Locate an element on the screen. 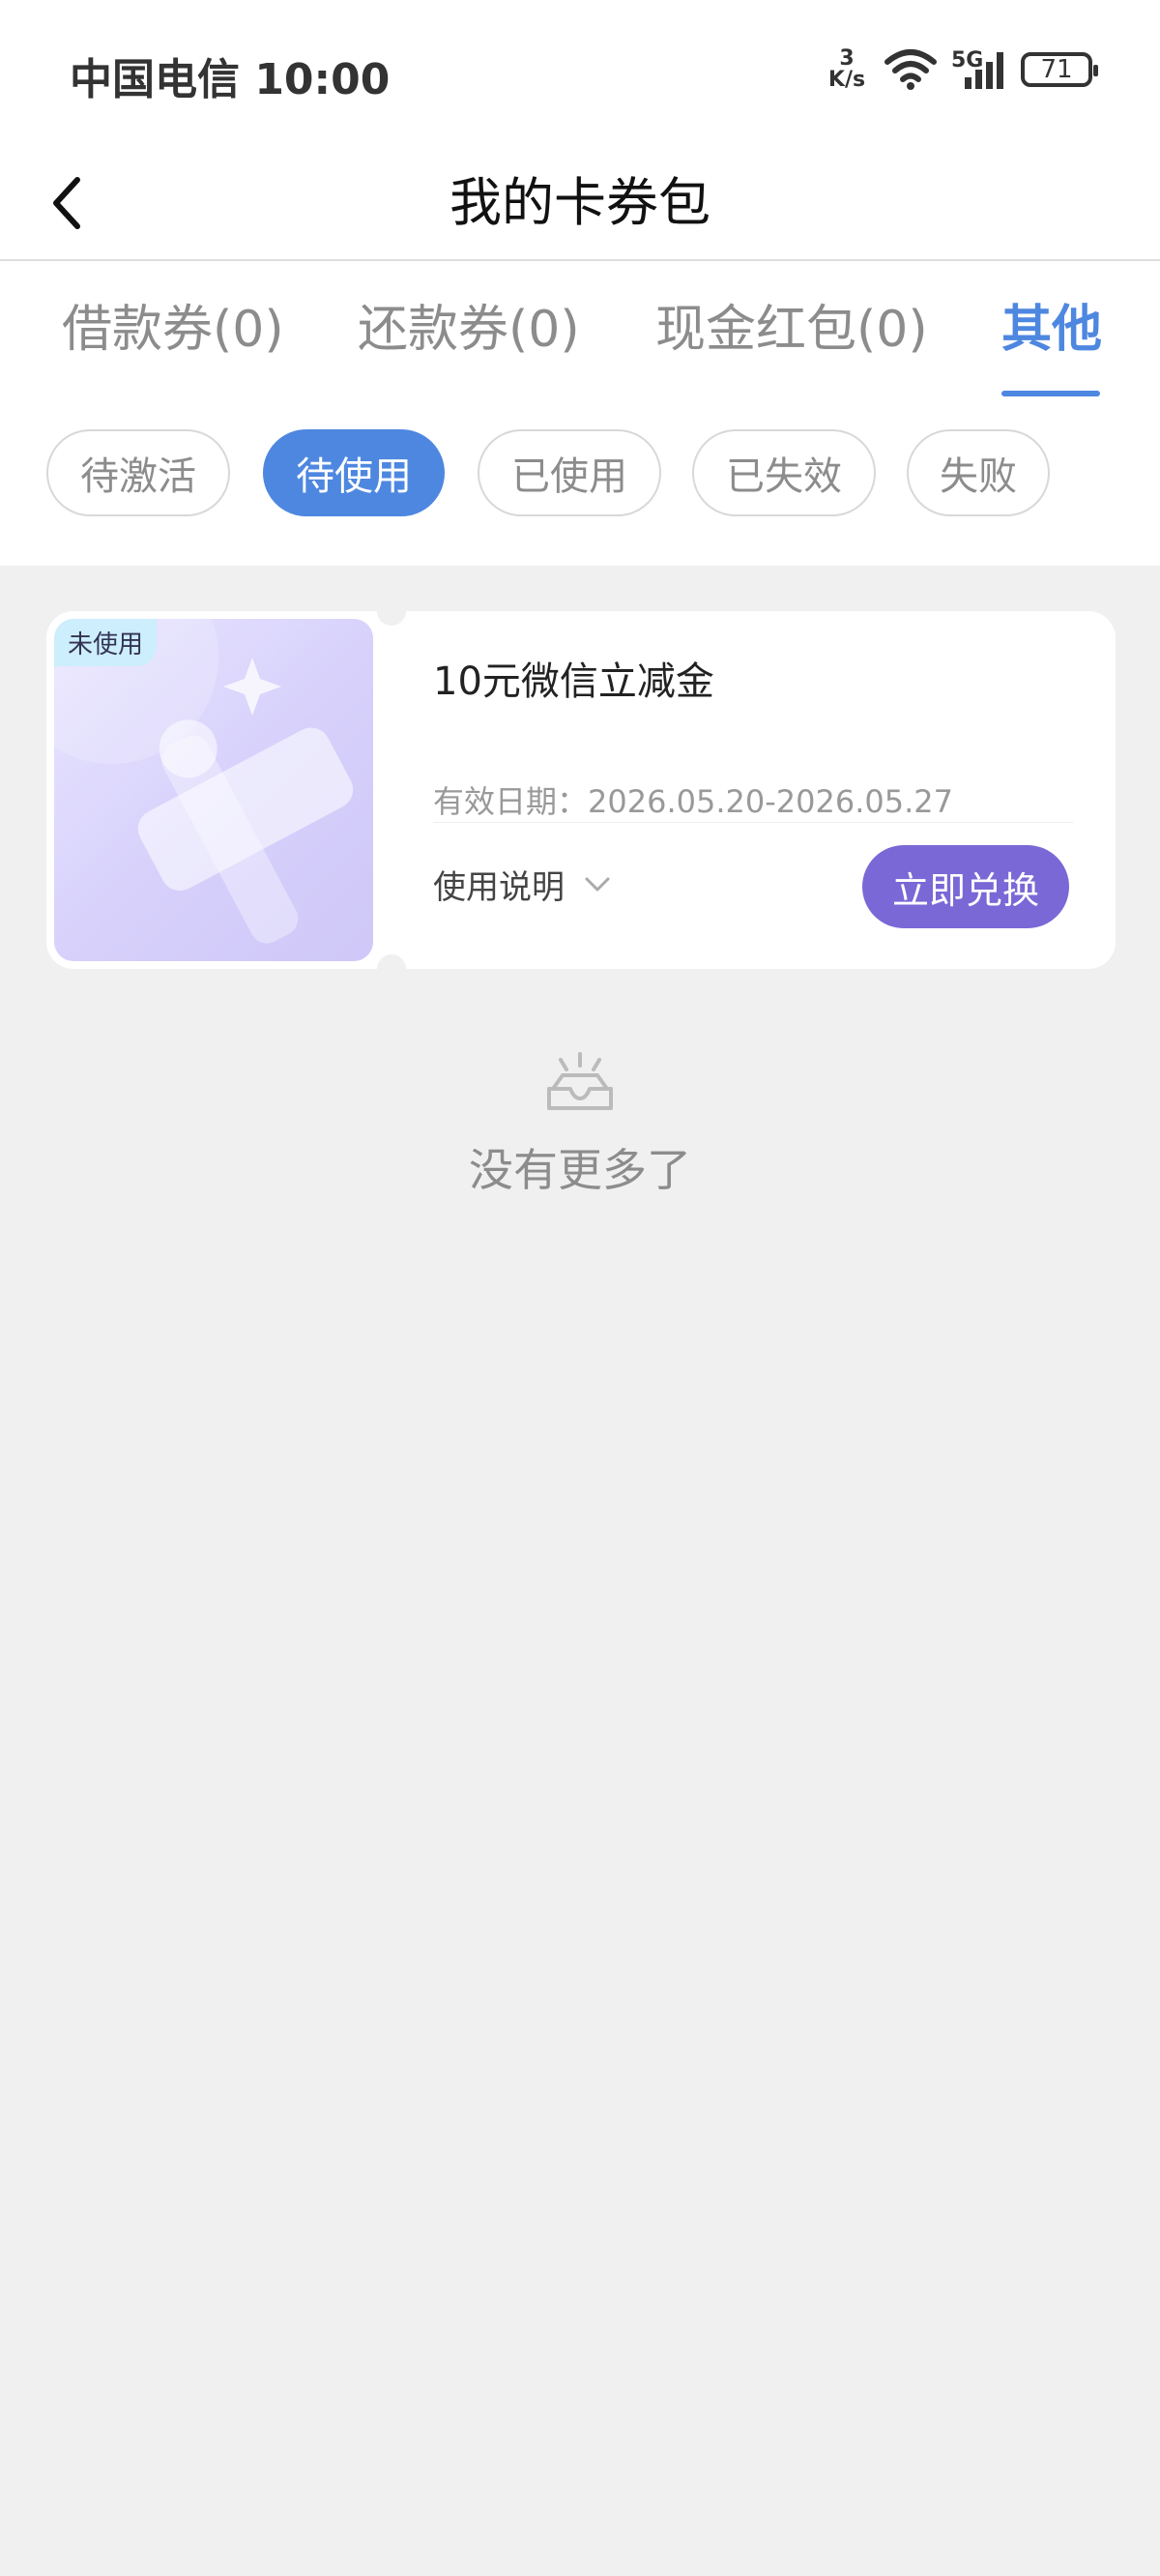 The width and height of the screenshot is (1160, 2576). coupon-type-tabs: 借款券(0) 还款券(0) 现金红包(0) 其他 is located at coordinates (580, 333).